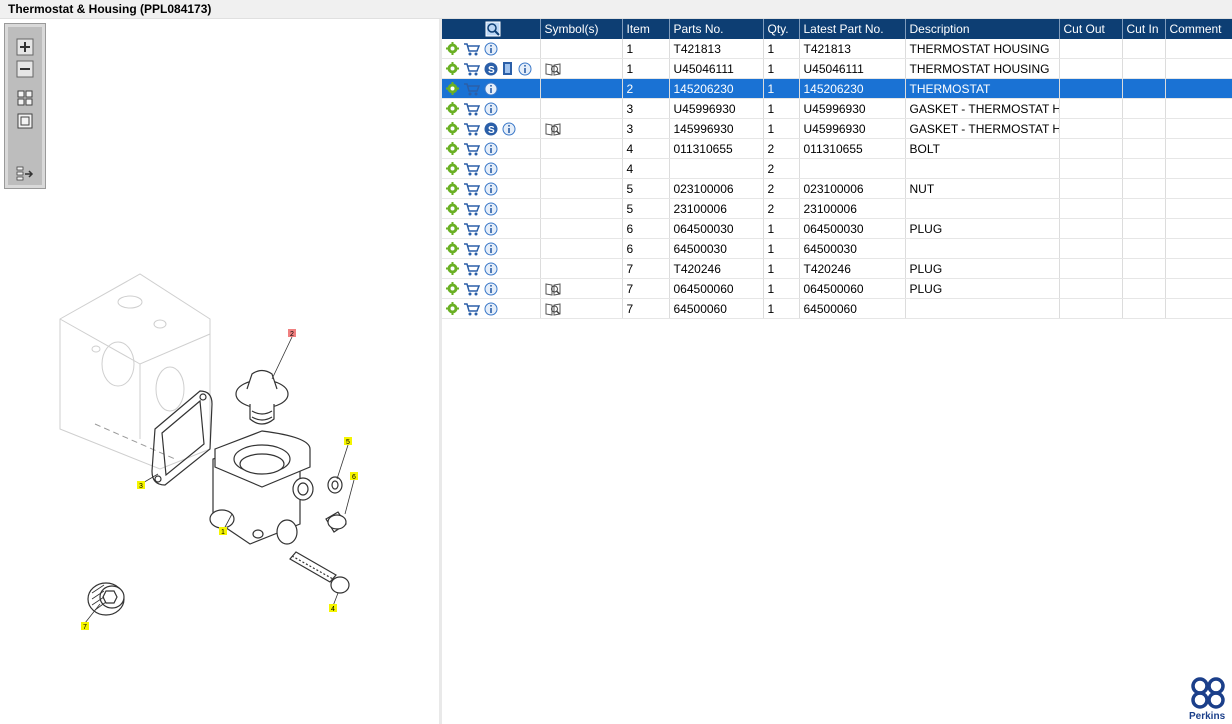 The height and width of the screenshot is (724, 1232). Describe the element at coordinates (781, 148) in the screenshot. I see `cell-qty: 2` at that location.